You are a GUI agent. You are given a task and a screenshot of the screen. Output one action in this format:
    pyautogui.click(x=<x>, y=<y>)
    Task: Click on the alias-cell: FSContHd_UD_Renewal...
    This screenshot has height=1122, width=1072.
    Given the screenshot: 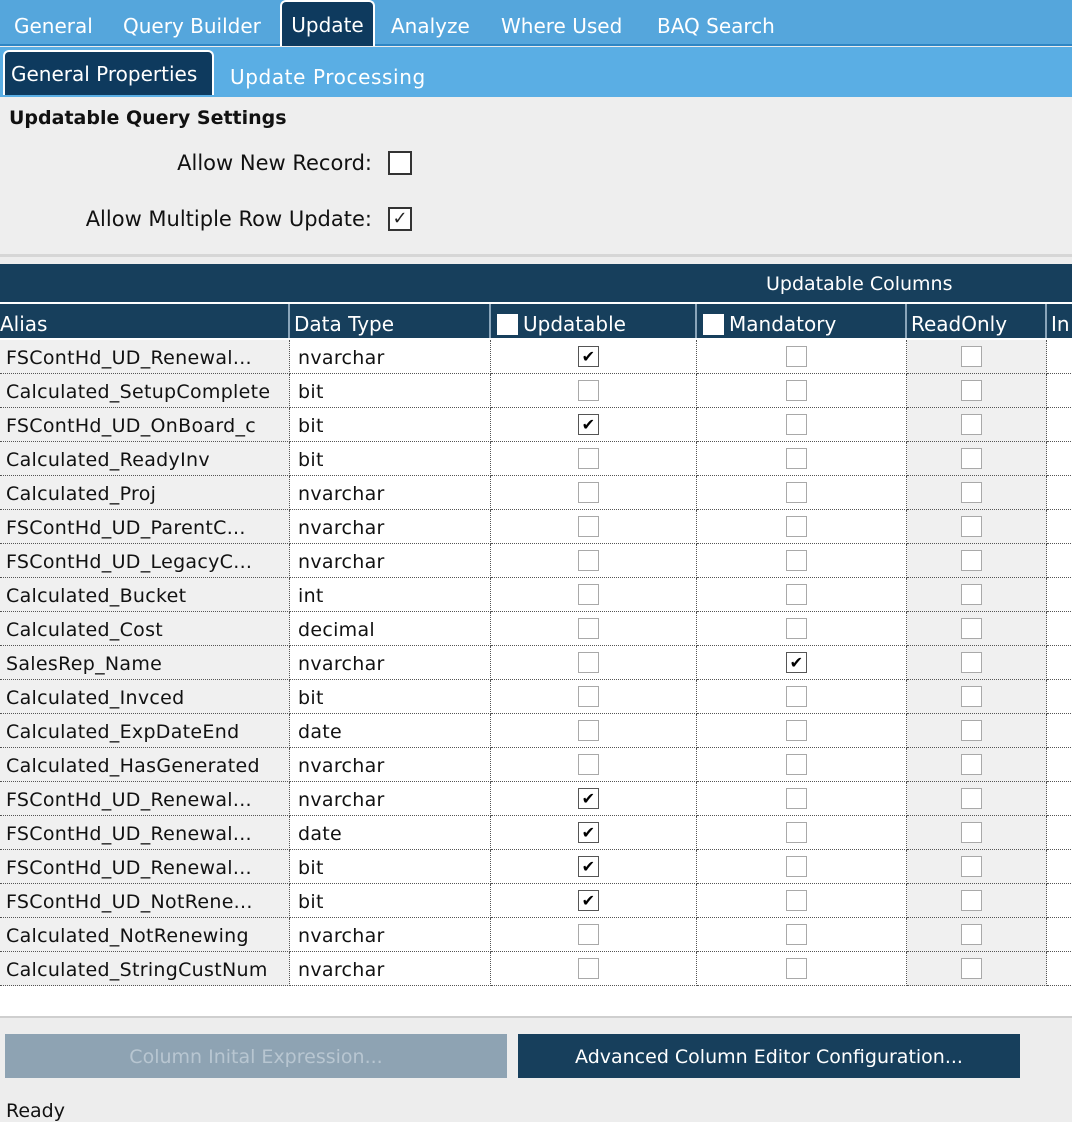 What is the action you would take?
    pyautogui.click(x=145, y=867)
    